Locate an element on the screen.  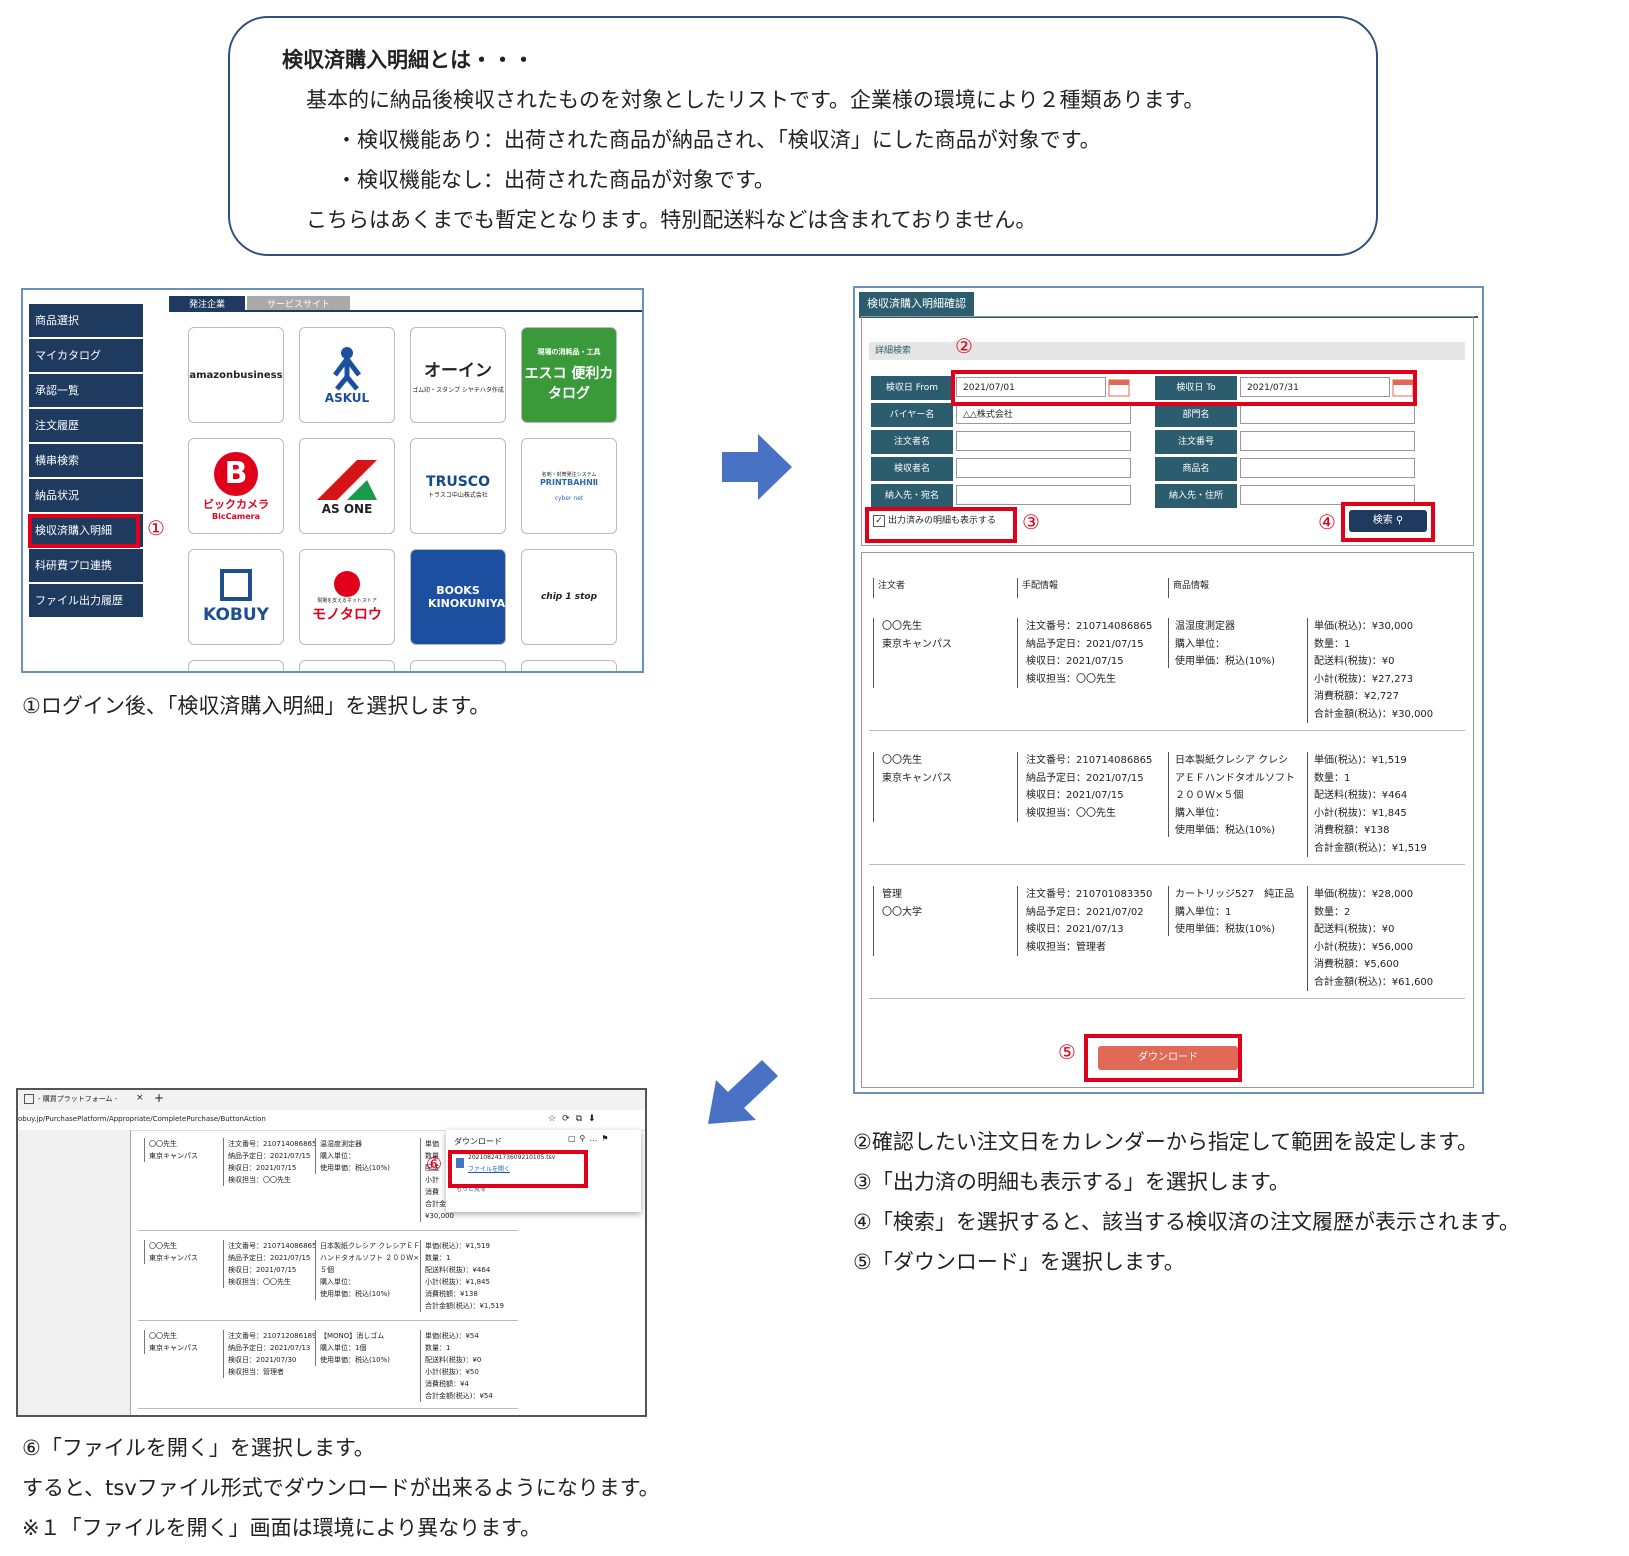
tile-kobuy: KOBUY is located at coordinates (236, 597).